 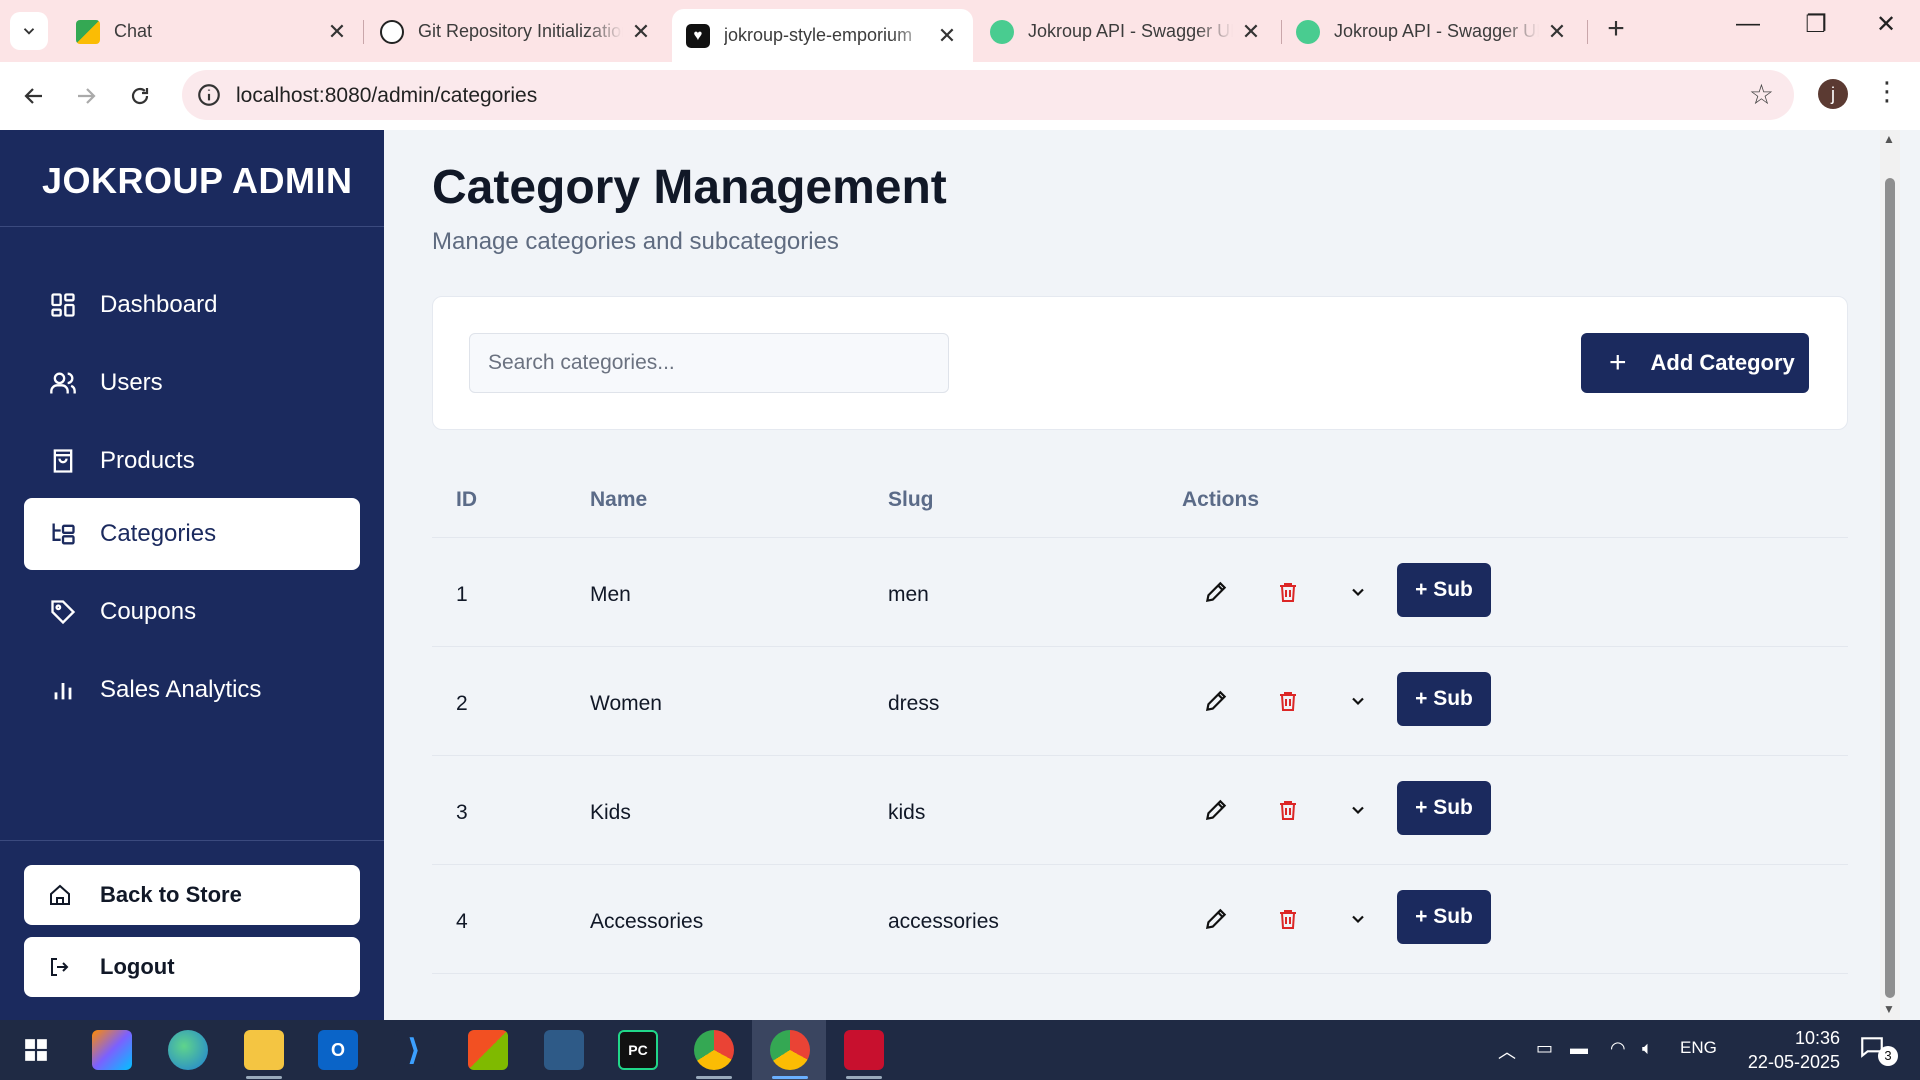 I want to click on sidebar-item-coupons: Coupons, so click(x=192, y=612).